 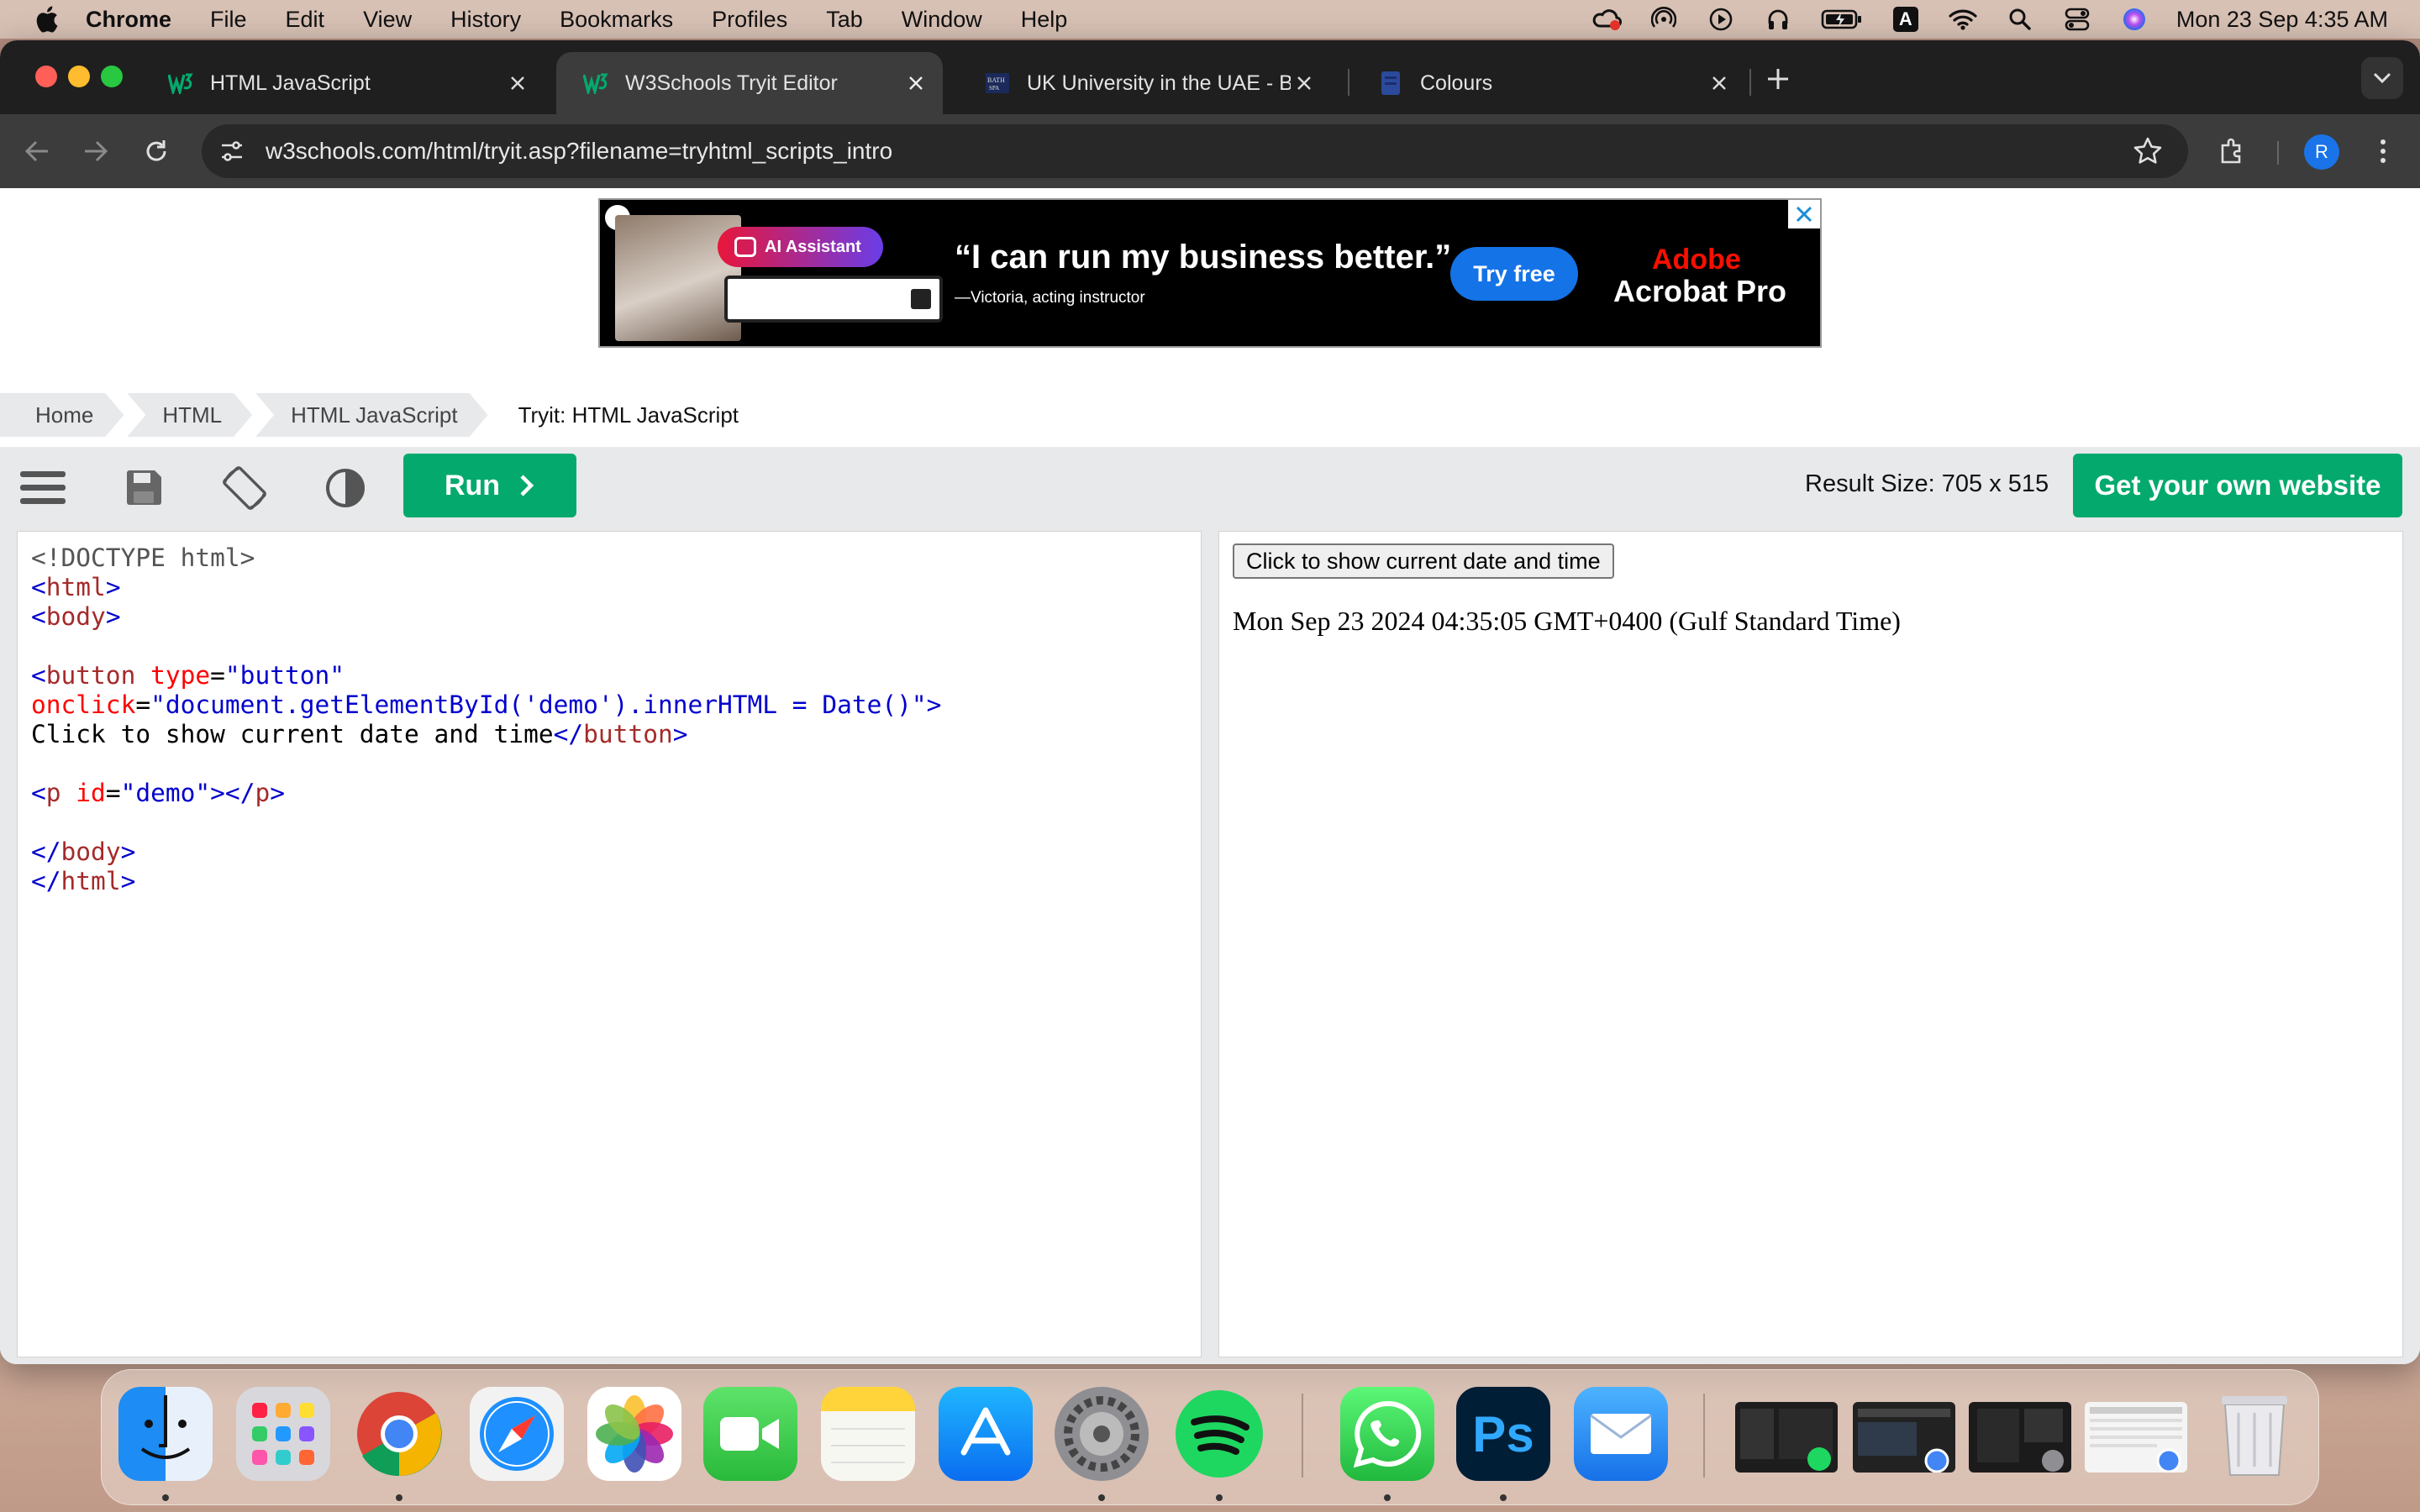 I want to click on finder-icon, so click(x=165, y=1434).